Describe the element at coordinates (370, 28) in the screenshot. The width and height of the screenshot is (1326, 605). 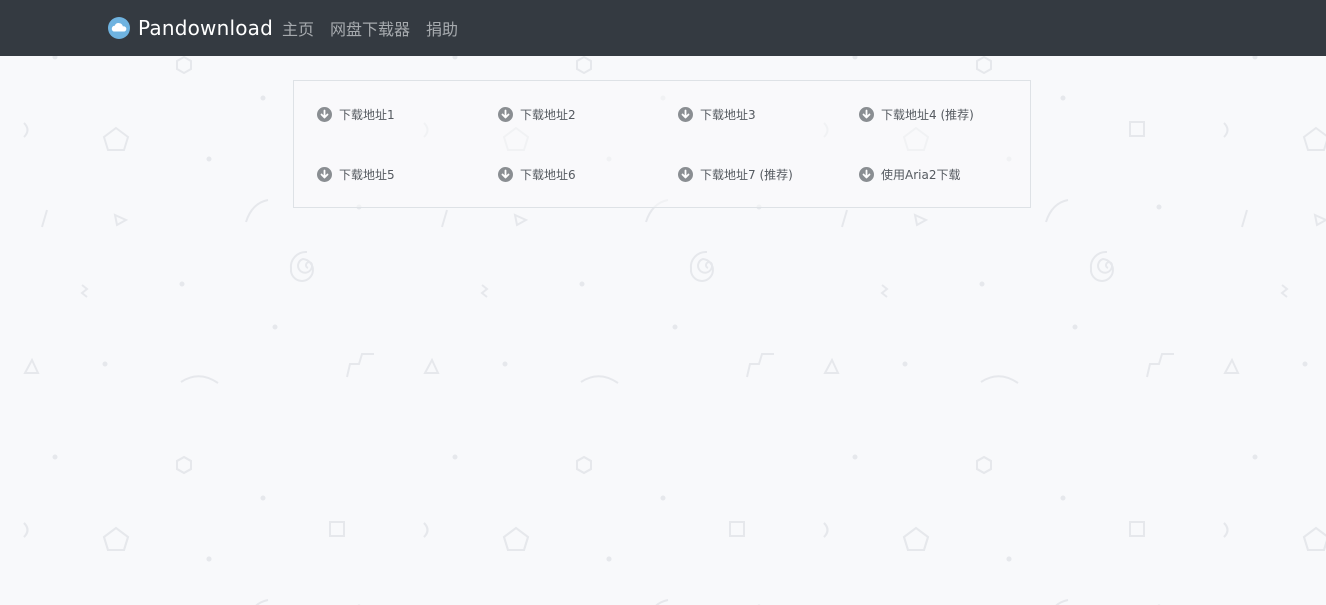
I see `nav-link-downloader: 网盘下载器` at that location.